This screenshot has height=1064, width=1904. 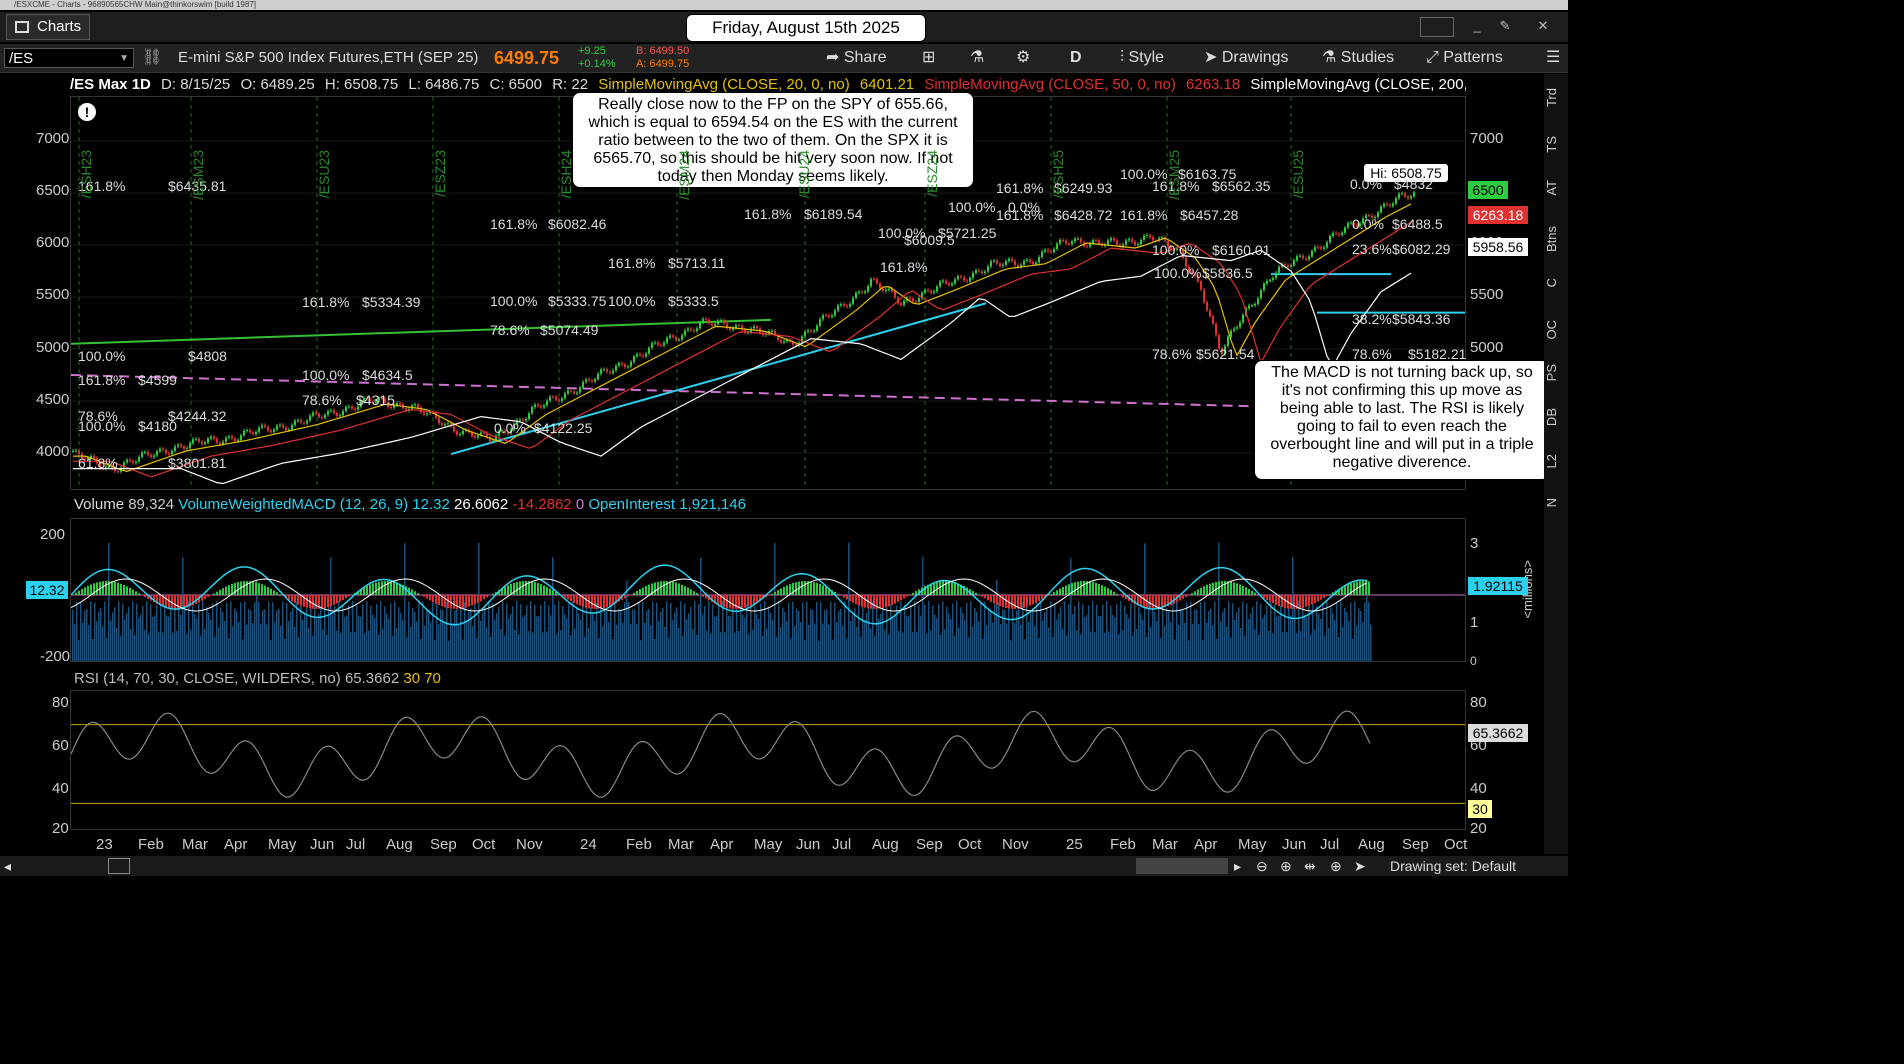 I want to click on sidebar-btns: Btns, so click(x=1556, y=239).